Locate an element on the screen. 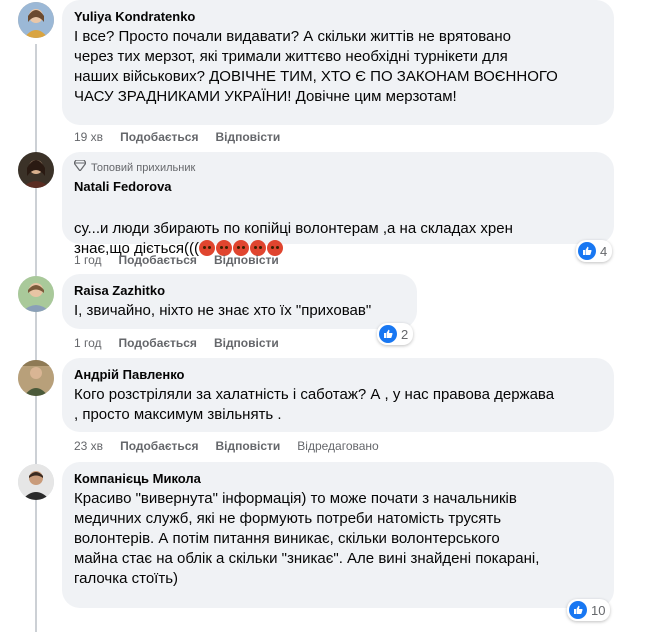 This screenshot has height=632, width=658. diamond-icon is located at coordinates (80, 167).